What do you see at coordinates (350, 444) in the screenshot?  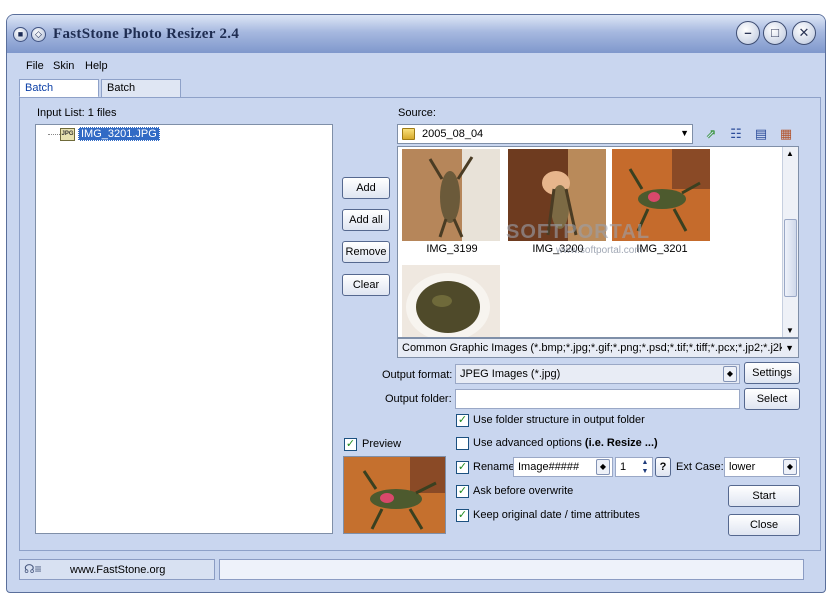 I see `preview-checkbox: ✓` at bounding box center [350, 444].